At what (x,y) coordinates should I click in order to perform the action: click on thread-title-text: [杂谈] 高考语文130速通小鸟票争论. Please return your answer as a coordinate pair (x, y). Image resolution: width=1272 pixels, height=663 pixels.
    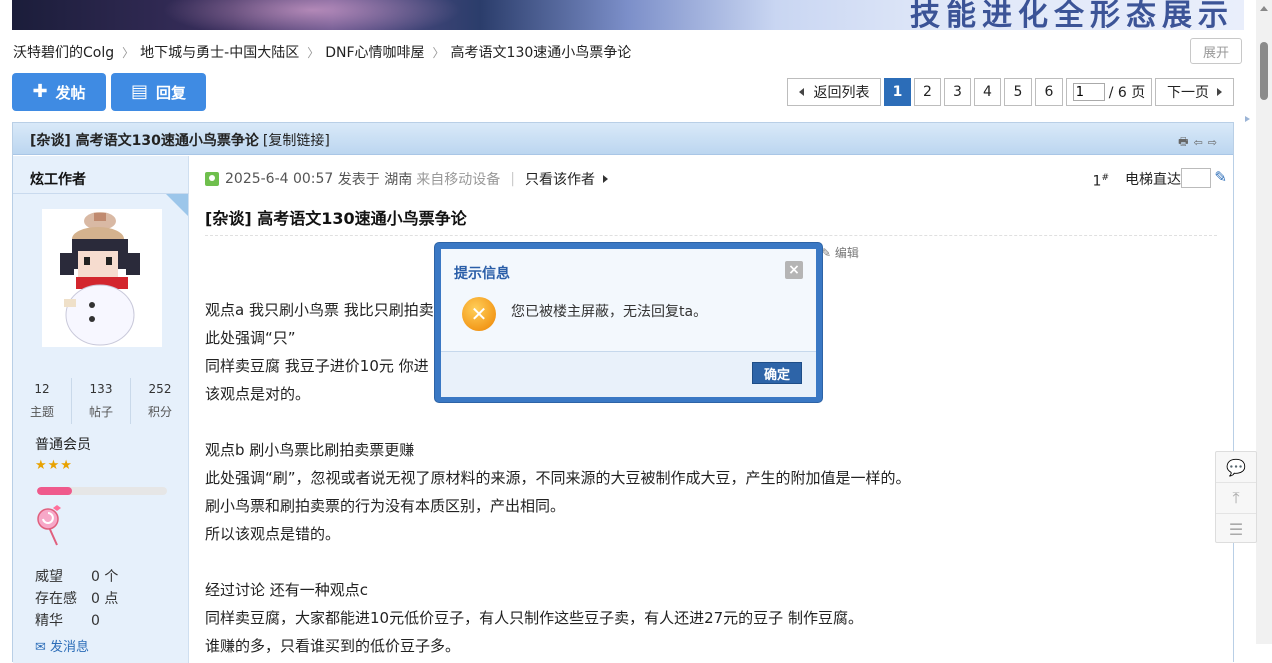
    Looking at the image, I should click on (144, 141).